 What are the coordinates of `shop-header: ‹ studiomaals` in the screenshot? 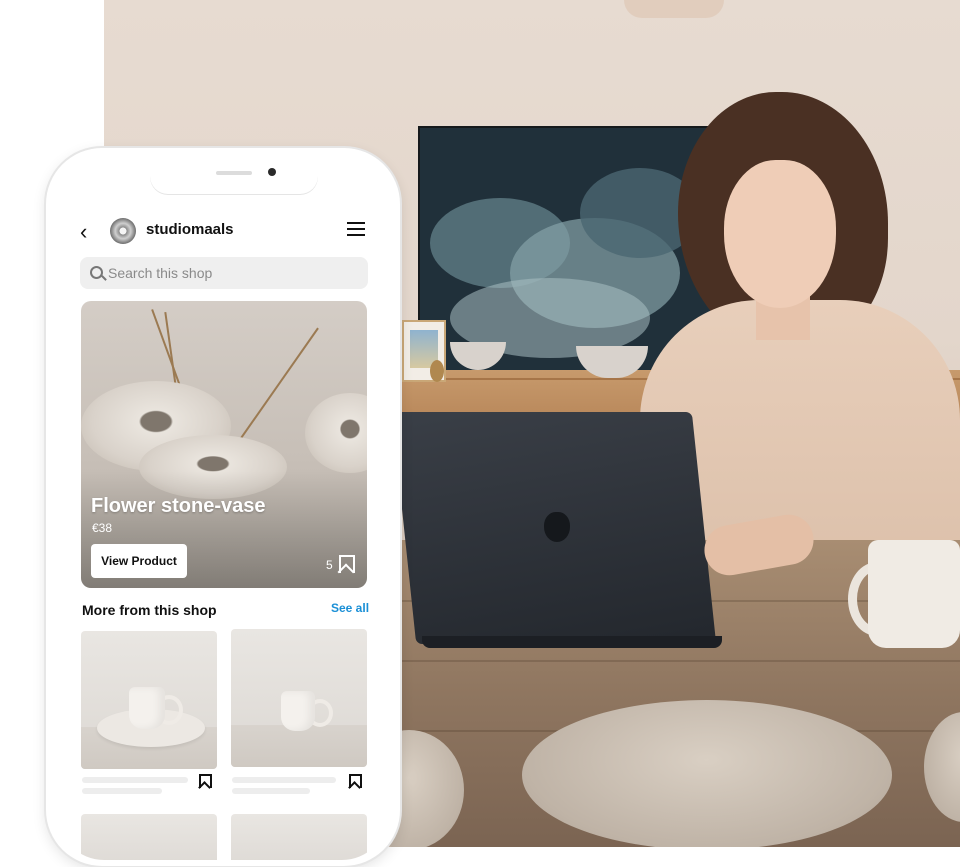 It's located at (223, 232).